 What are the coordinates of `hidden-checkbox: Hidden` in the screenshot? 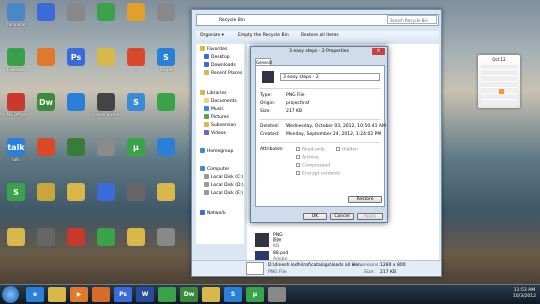 It's located at (347, 150).